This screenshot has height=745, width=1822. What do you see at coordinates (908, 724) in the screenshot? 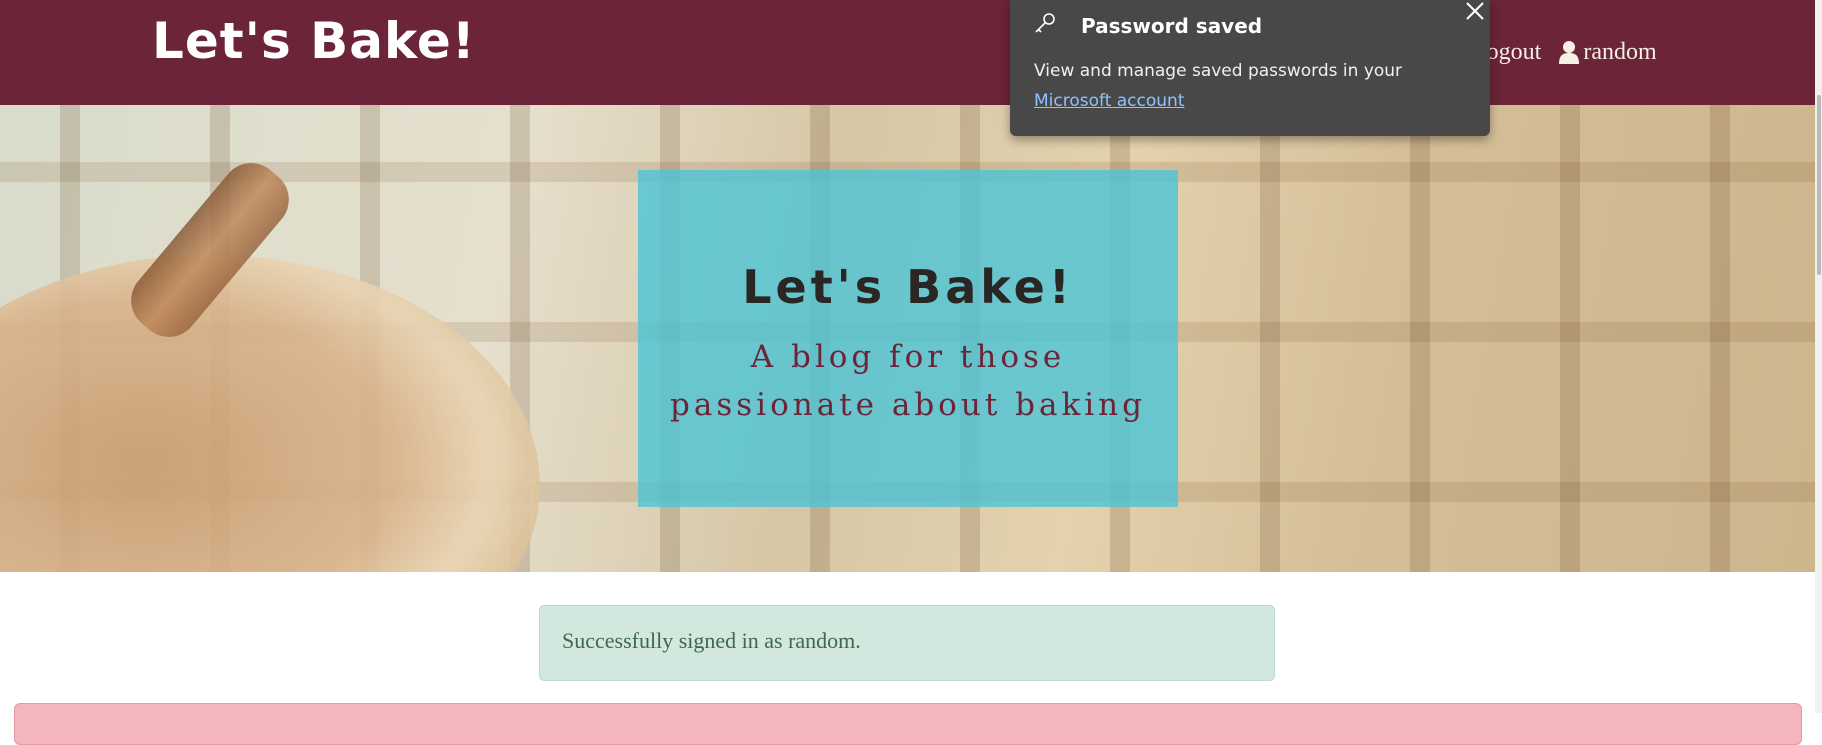
I see `danger-alert` at bounding box center [908, 724].